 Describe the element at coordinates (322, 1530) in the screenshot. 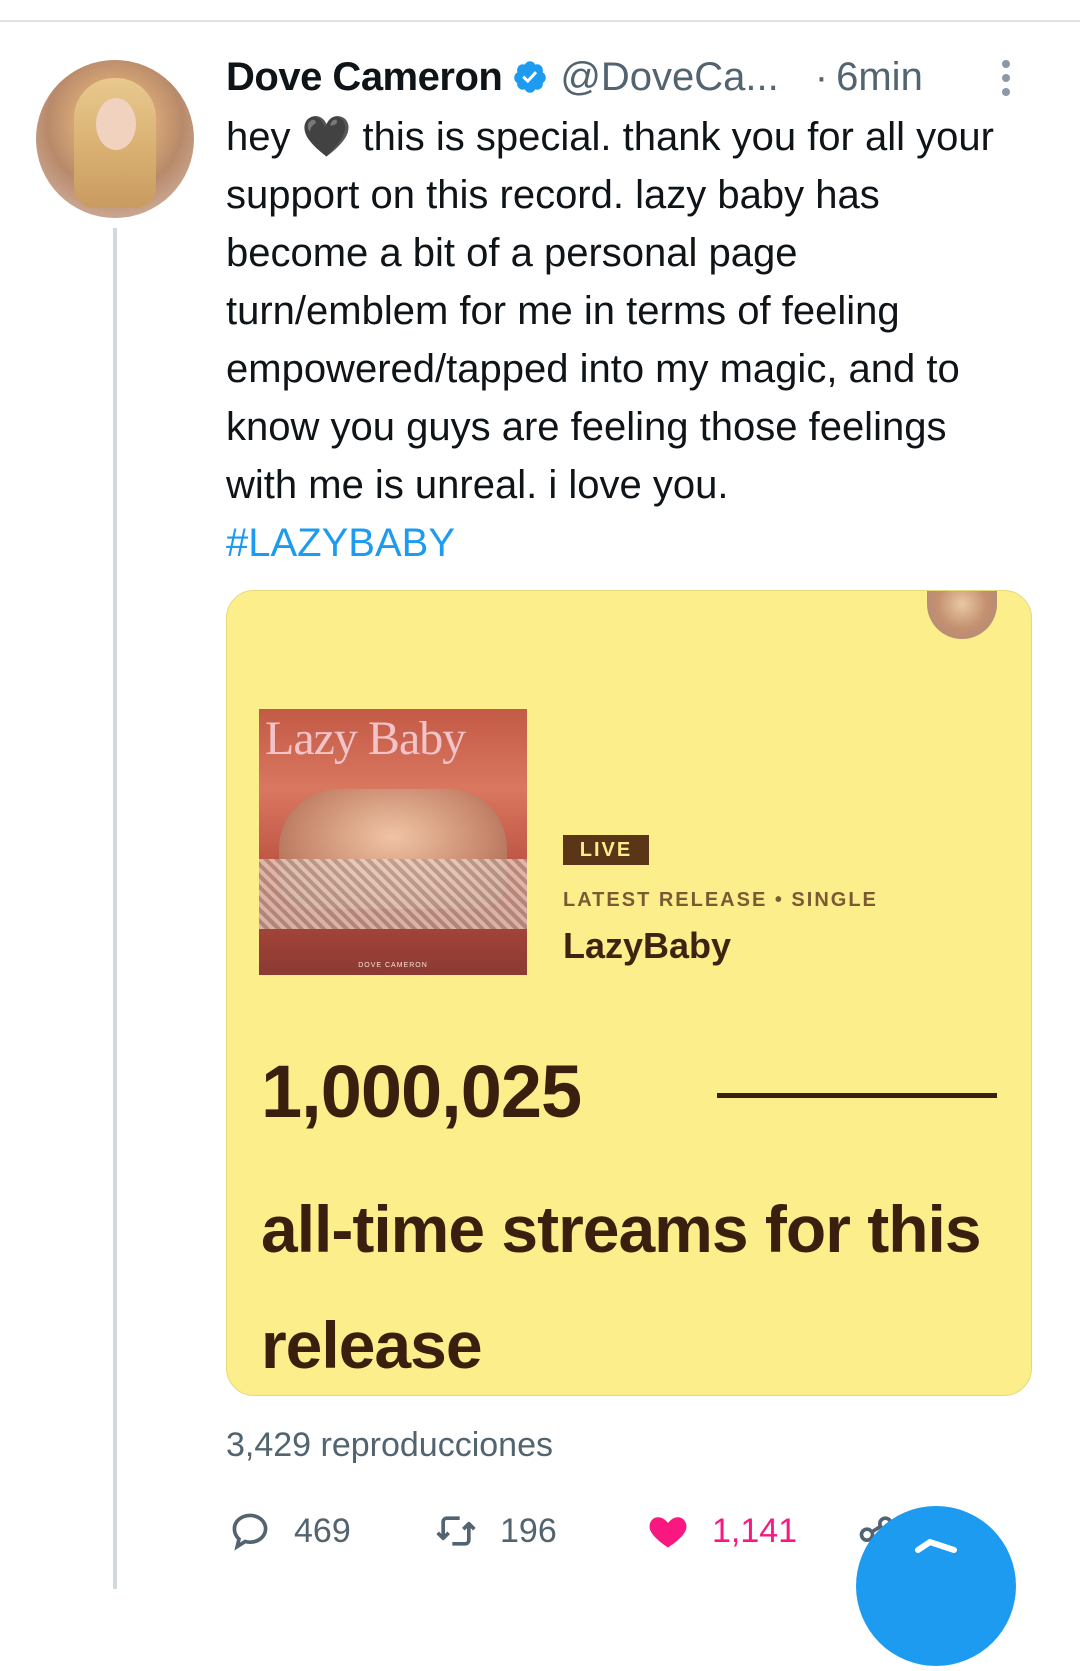

I see `reply-count: 469` at that location.